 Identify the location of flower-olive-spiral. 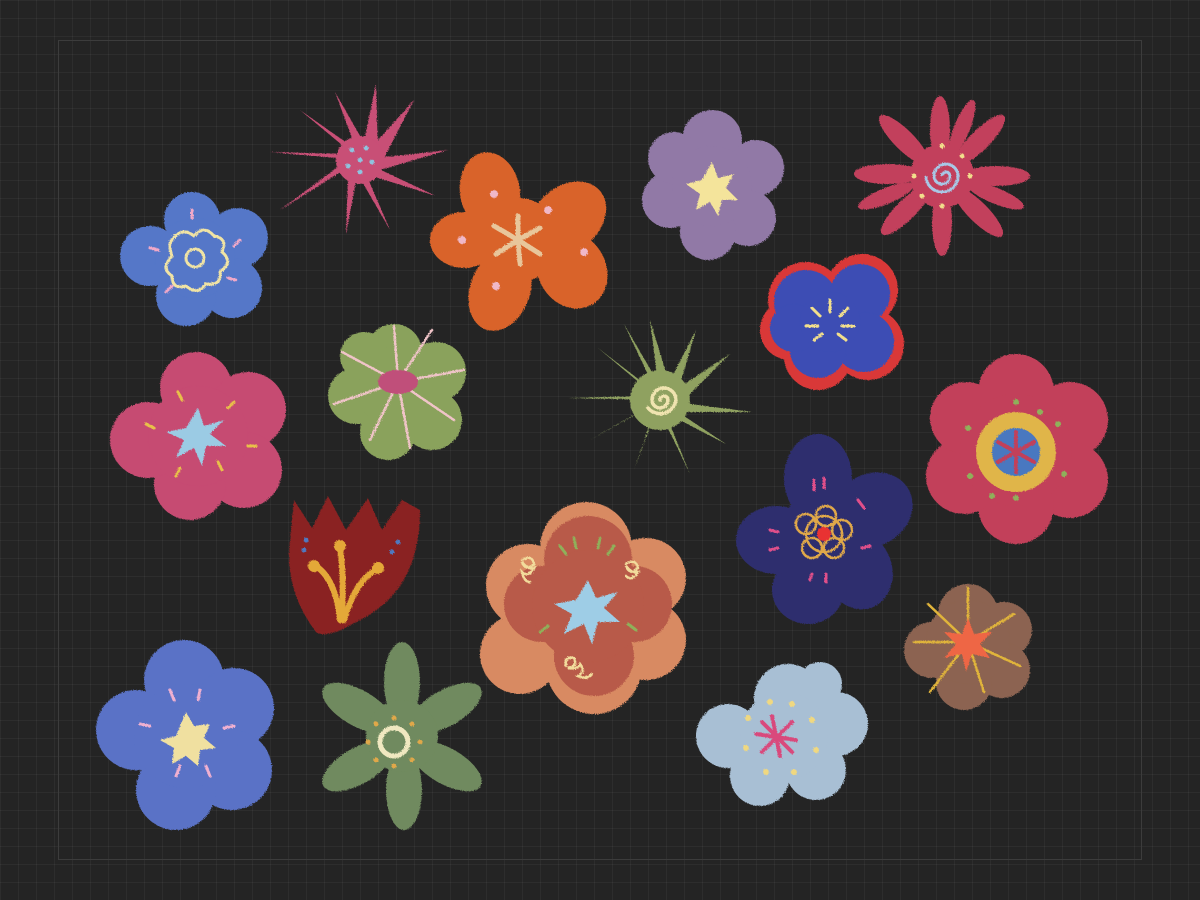
(660, 397).